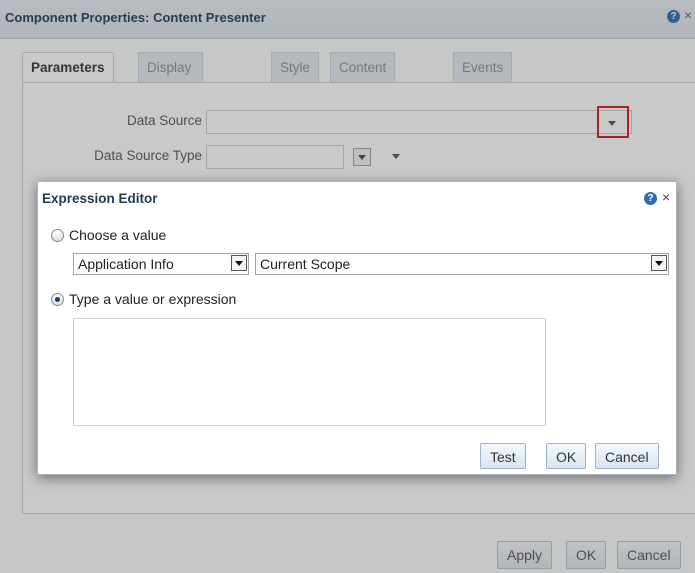 Image resolution: width=695 pixels, height=573 pixels. Describe the element at coordinates (126, 264) in the screenshot. I see `category-select-value: Application Info` at that location.